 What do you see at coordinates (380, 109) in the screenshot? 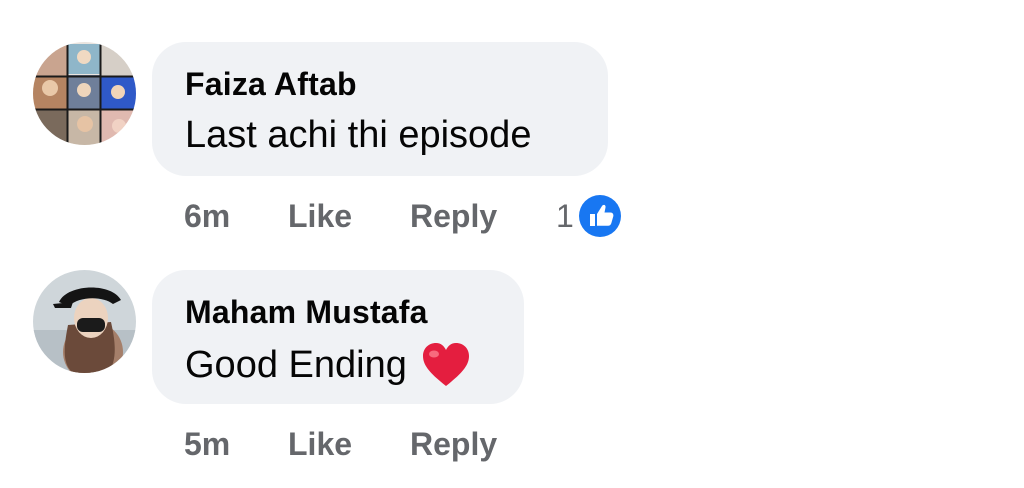
I see `comment-bubble: Faiza Aftab Last achi thi episode` at bounding box center [380, 109].